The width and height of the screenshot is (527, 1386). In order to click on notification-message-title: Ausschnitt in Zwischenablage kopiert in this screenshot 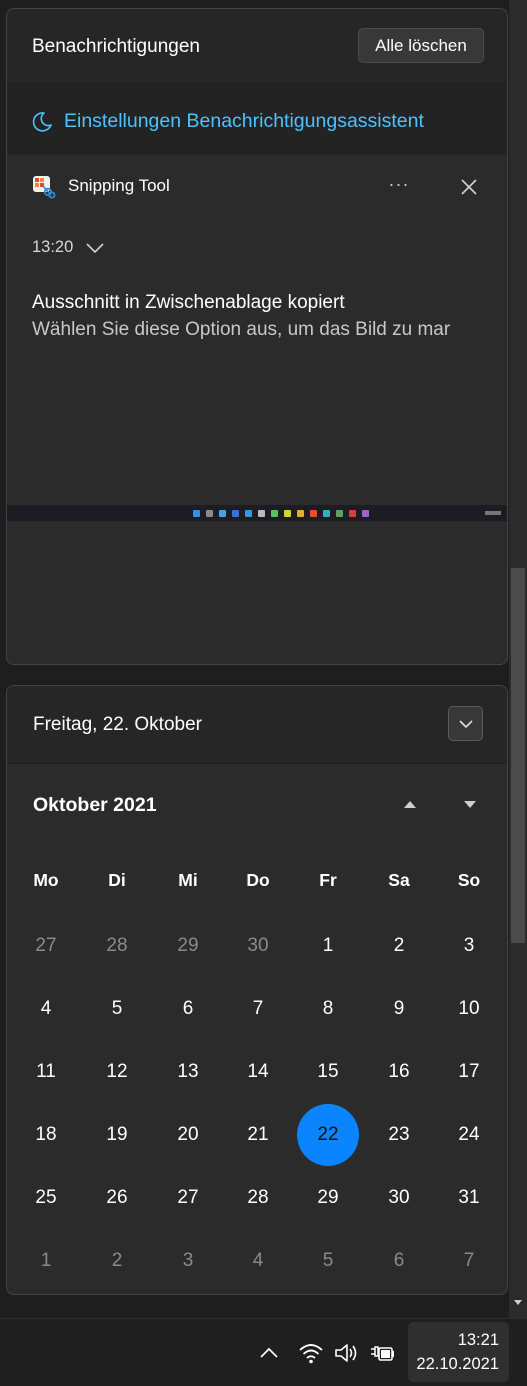, I will do `click(188, 302)`.